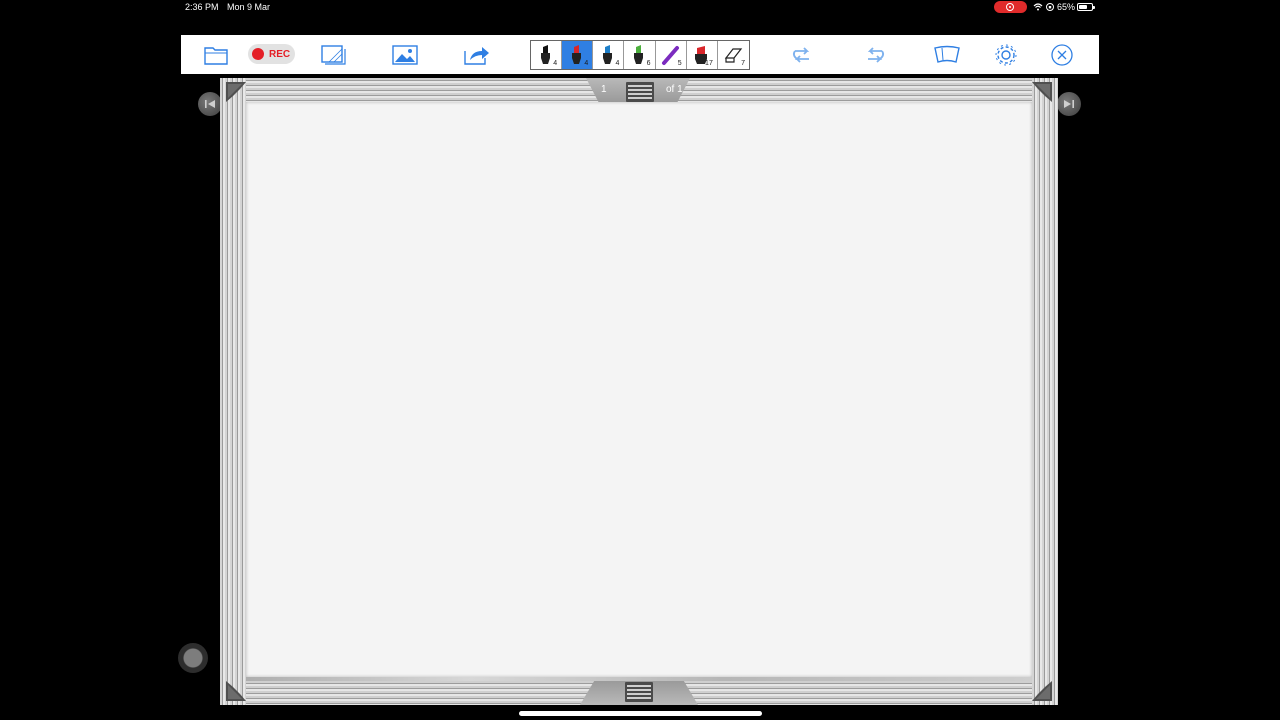 This screenshot has height=720, width=1280. Describe the element at coordinates (640, 92) in the screenshot. I see `page-list-icon` at that location.